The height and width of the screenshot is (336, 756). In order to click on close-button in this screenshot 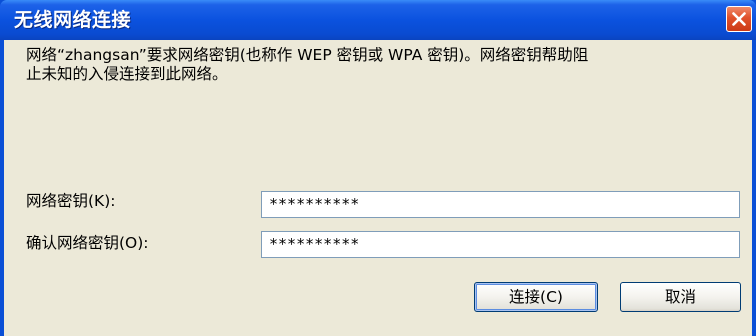, I will do `click(739, 19)`.